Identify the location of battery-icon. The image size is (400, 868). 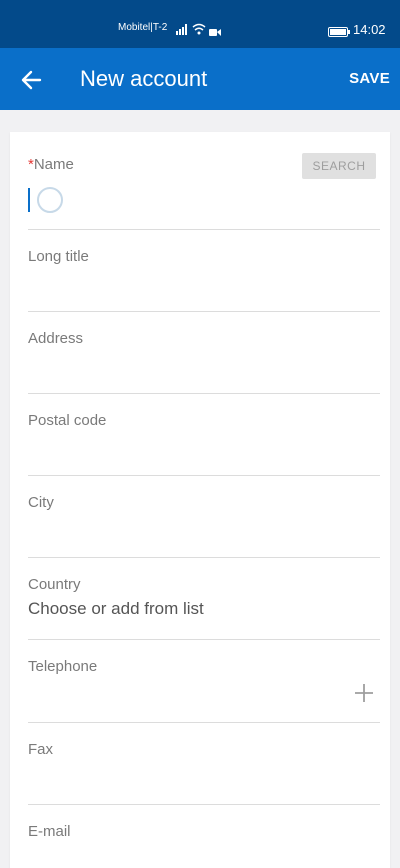
(339, 33).